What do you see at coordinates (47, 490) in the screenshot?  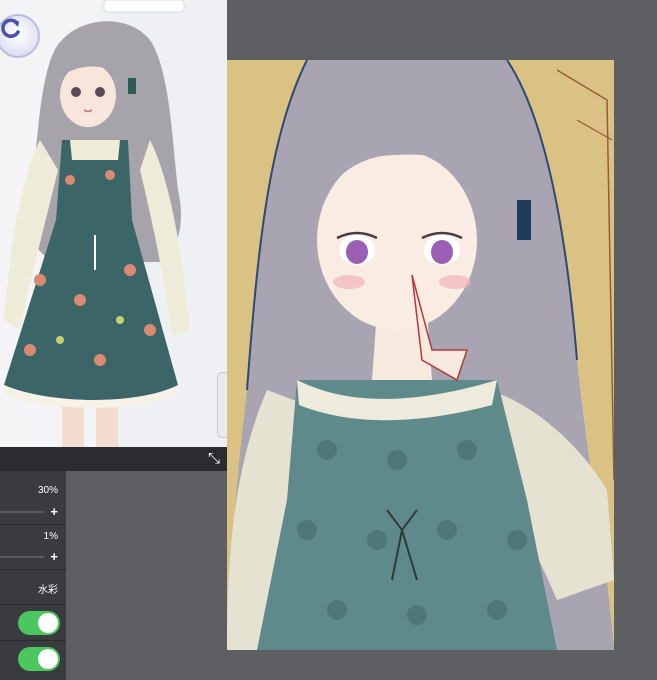 I see `opacity-value: 30%` at bounding box center [47, 490].